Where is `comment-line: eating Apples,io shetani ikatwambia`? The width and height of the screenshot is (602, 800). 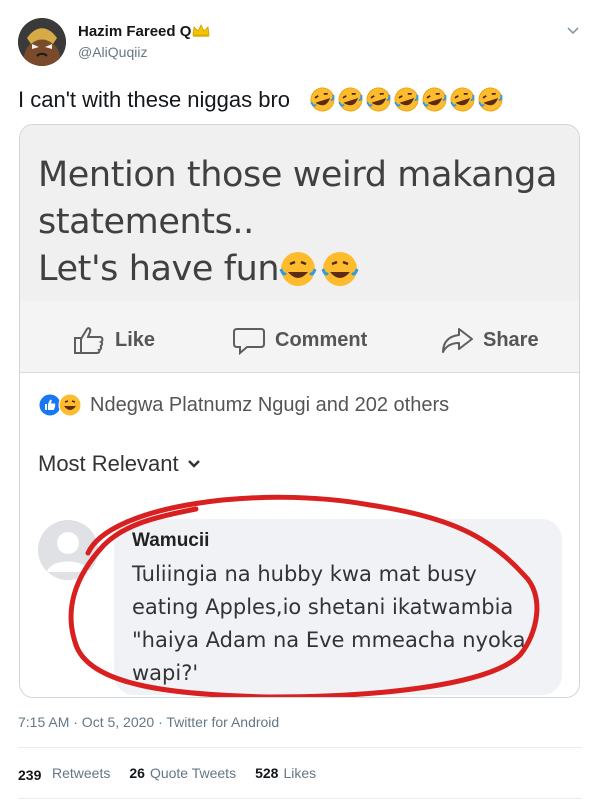
comment-line: eating Apples,io shetani ikatwambia is located at coordinates (323, 607).